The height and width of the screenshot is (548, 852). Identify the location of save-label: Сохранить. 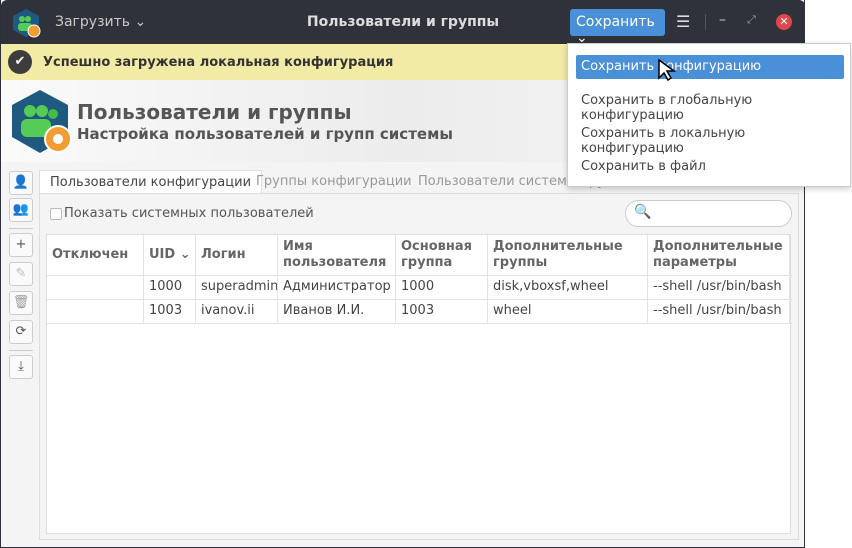
(615, 22).